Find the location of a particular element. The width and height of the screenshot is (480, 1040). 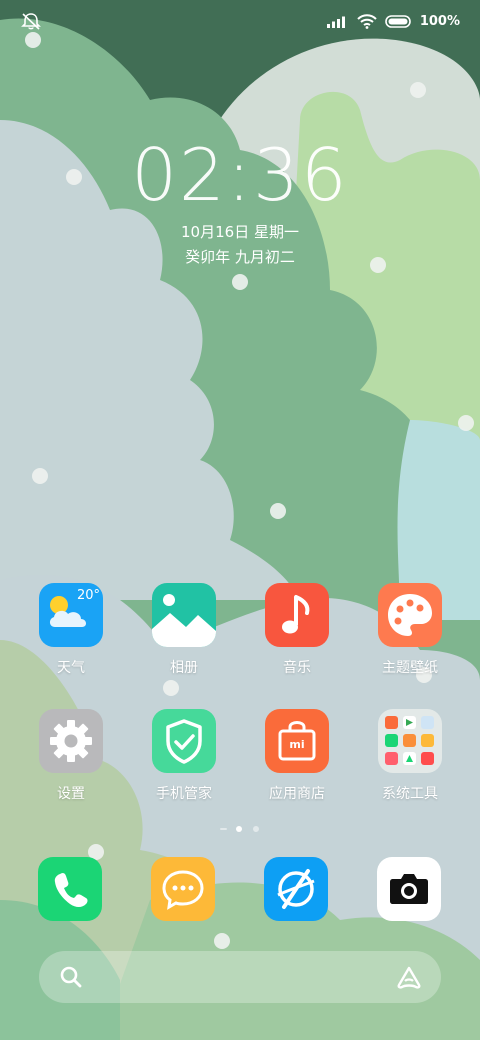

app-label: 设置 is located at coordinates (71, 794).